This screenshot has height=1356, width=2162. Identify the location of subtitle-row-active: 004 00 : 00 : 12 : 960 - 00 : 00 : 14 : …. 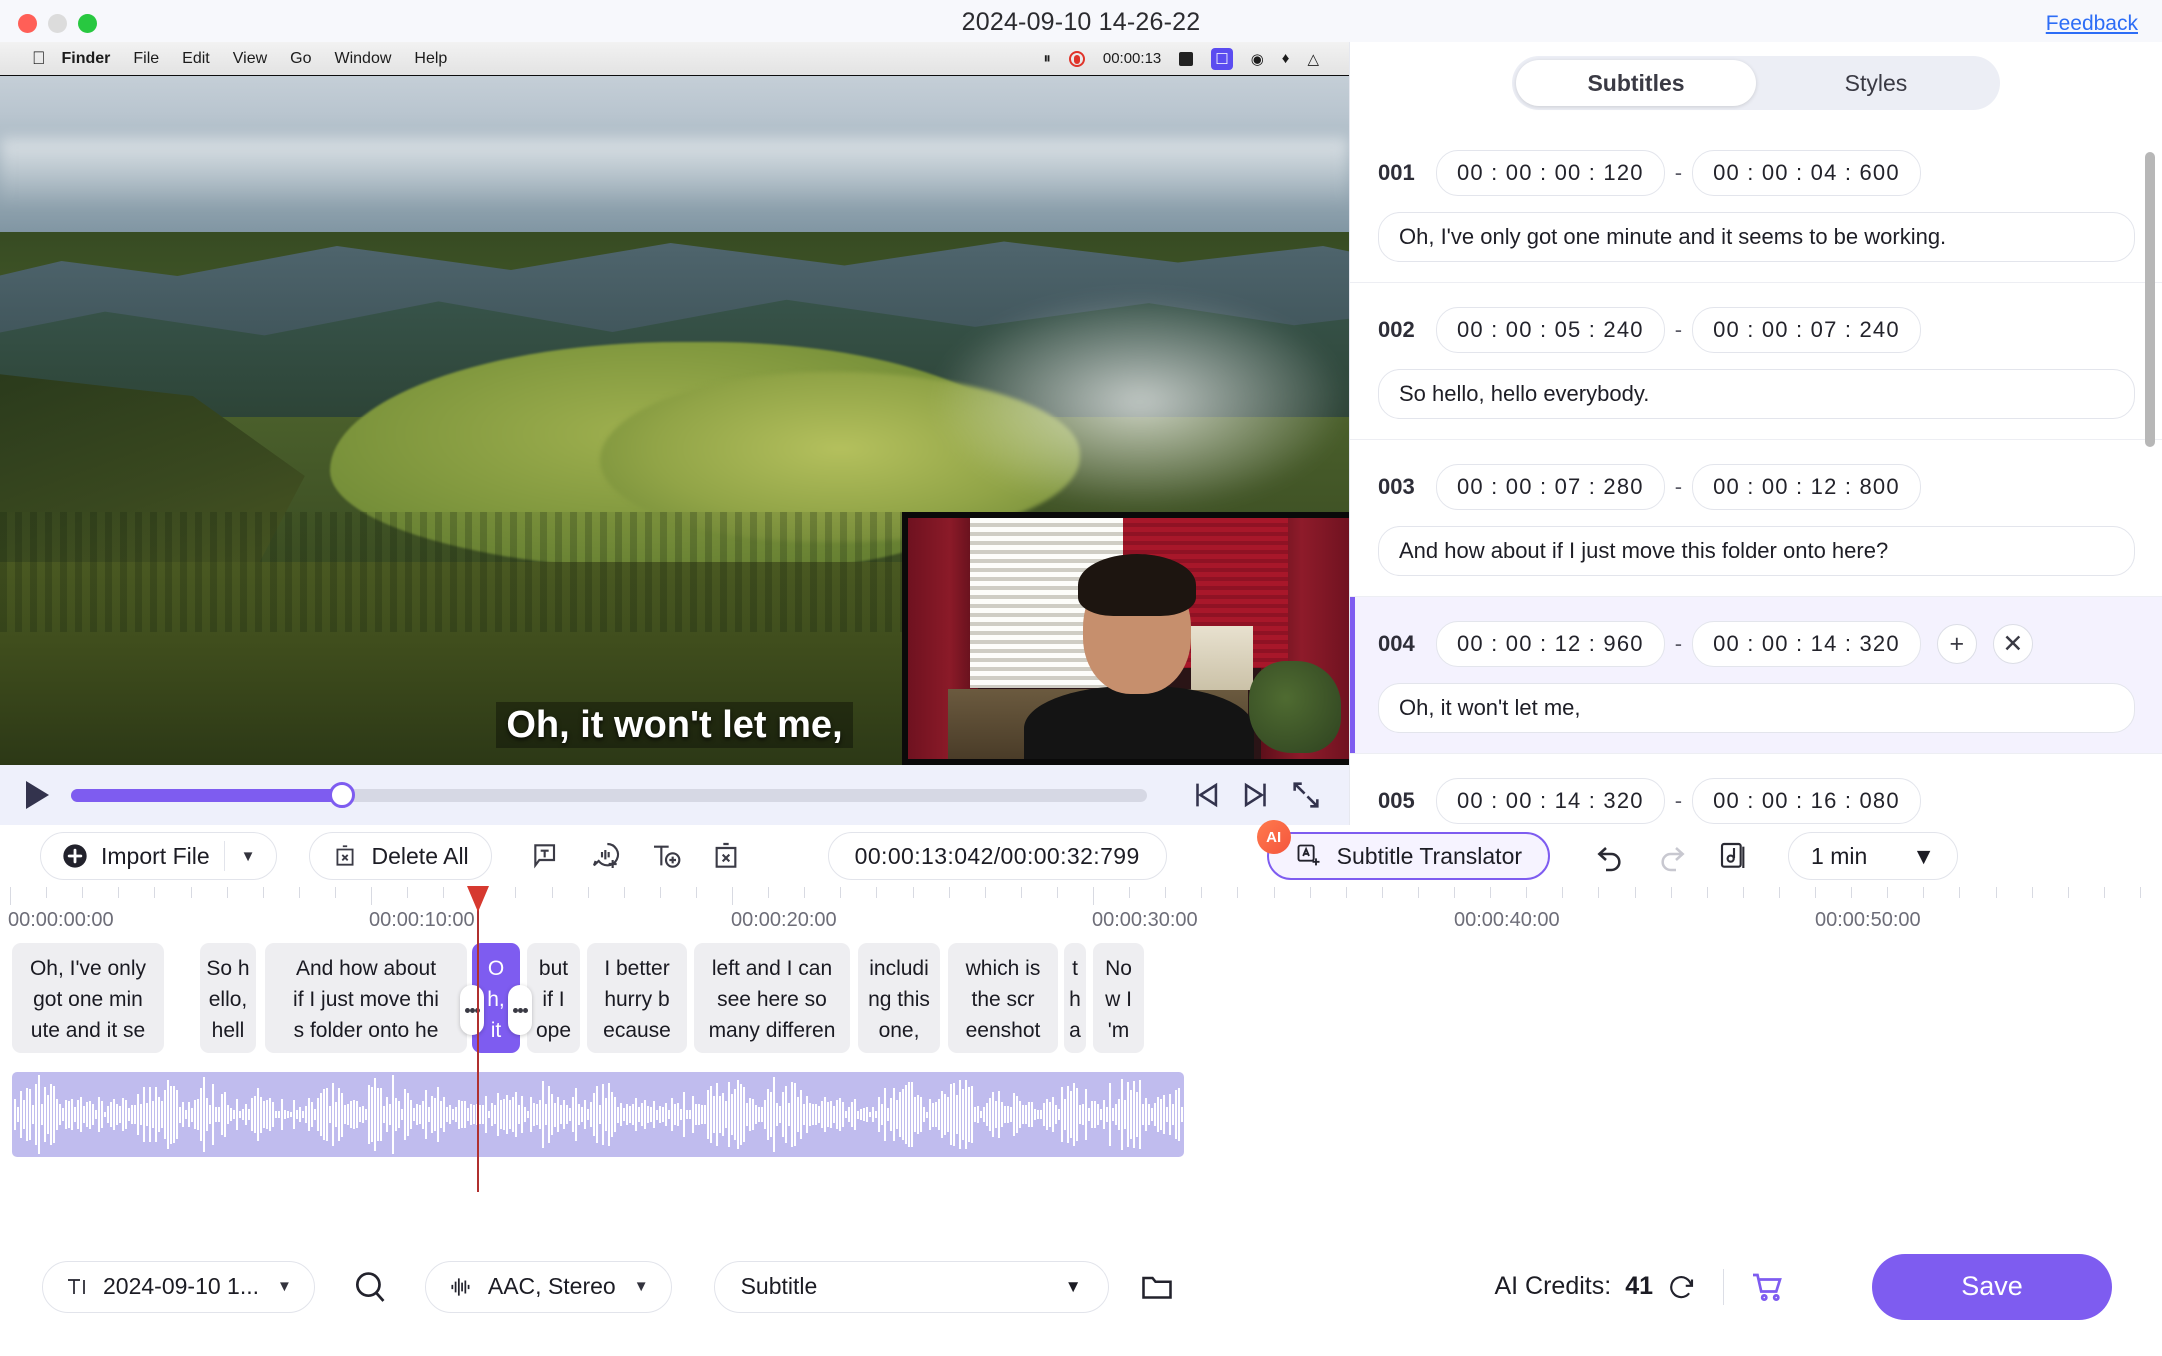
(1756, 675).